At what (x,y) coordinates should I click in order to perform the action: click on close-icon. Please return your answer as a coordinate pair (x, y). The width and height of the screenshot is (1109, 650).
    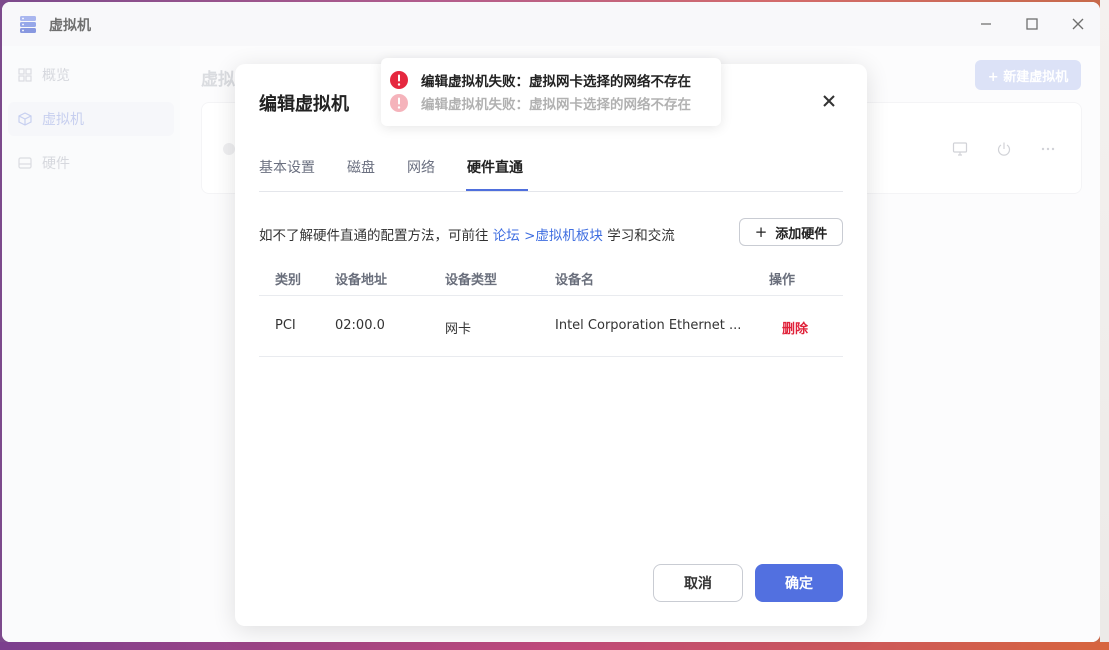
    Looking at the image, I should click on (829, 101).